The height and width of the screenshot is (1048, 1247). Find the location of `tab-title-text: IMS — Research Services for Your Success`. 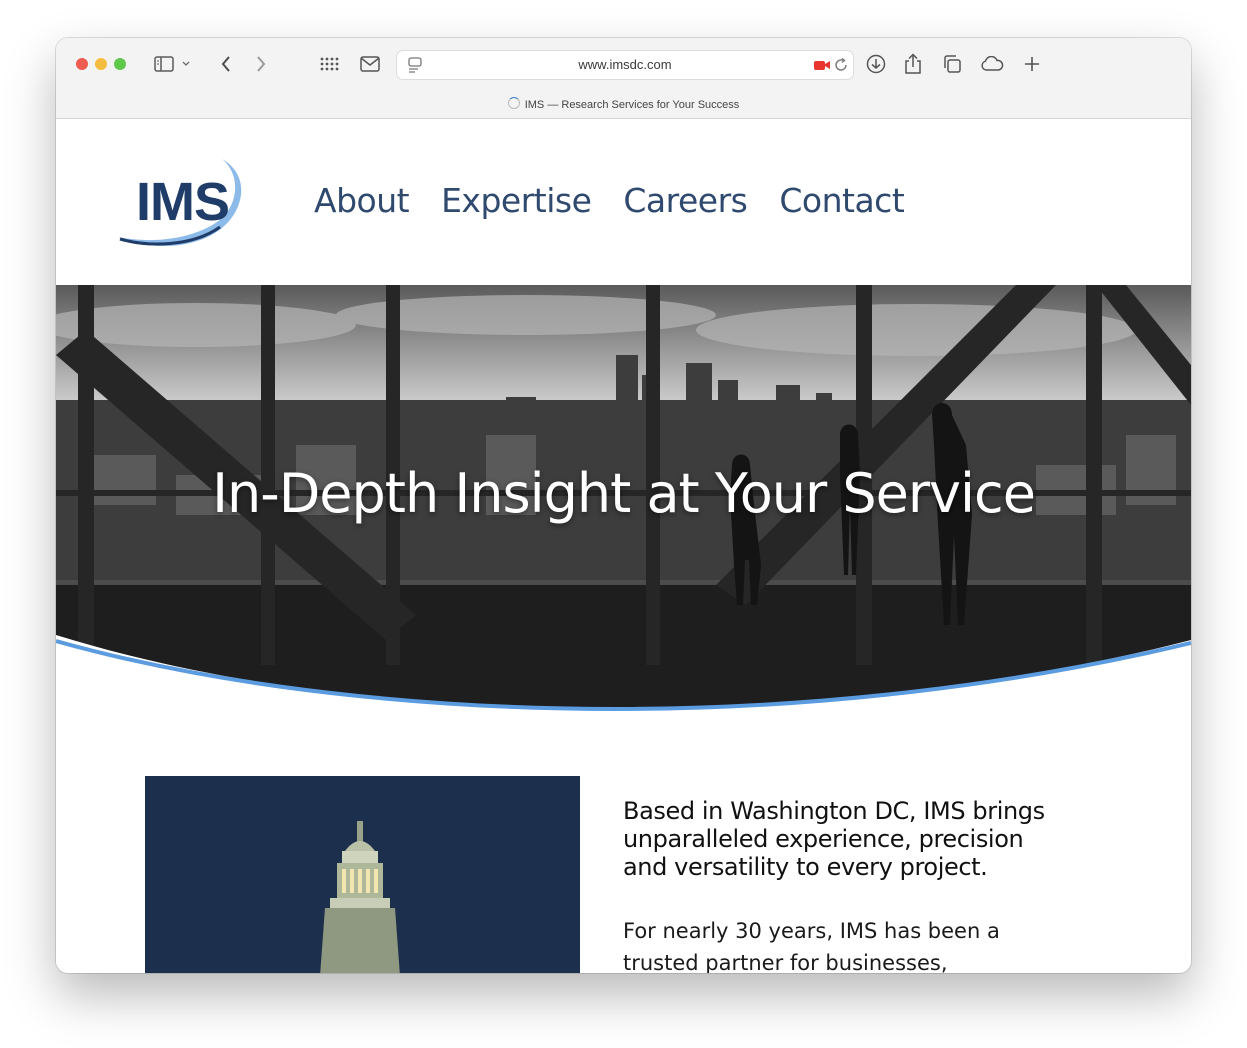

tab-title-text: IMS — Research Services for Your Success is located at coordinates (632, 105).